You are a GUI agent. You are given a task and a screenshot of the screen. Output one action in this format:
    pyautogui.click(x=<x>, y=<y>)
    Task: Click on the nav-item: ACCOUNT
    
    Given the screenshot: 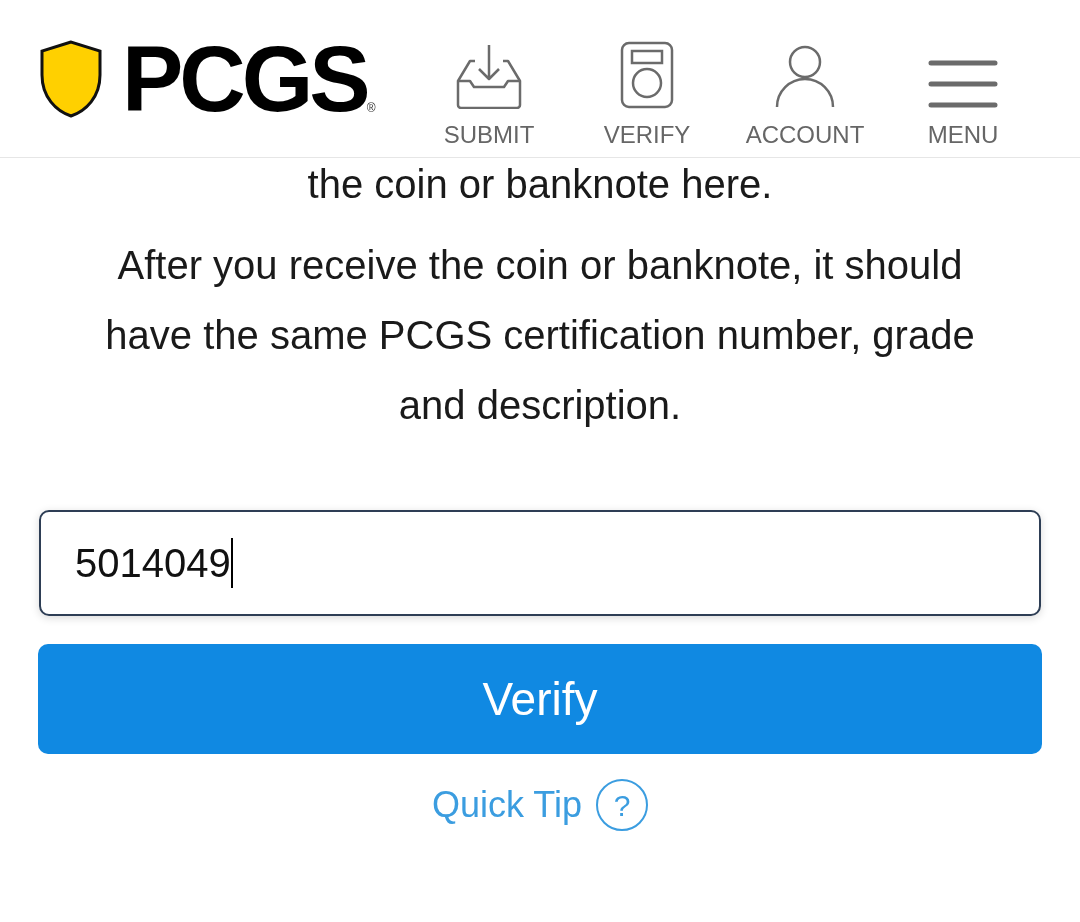 What is the action you would take?
    pyautogui.click(x=805, y=86)
    